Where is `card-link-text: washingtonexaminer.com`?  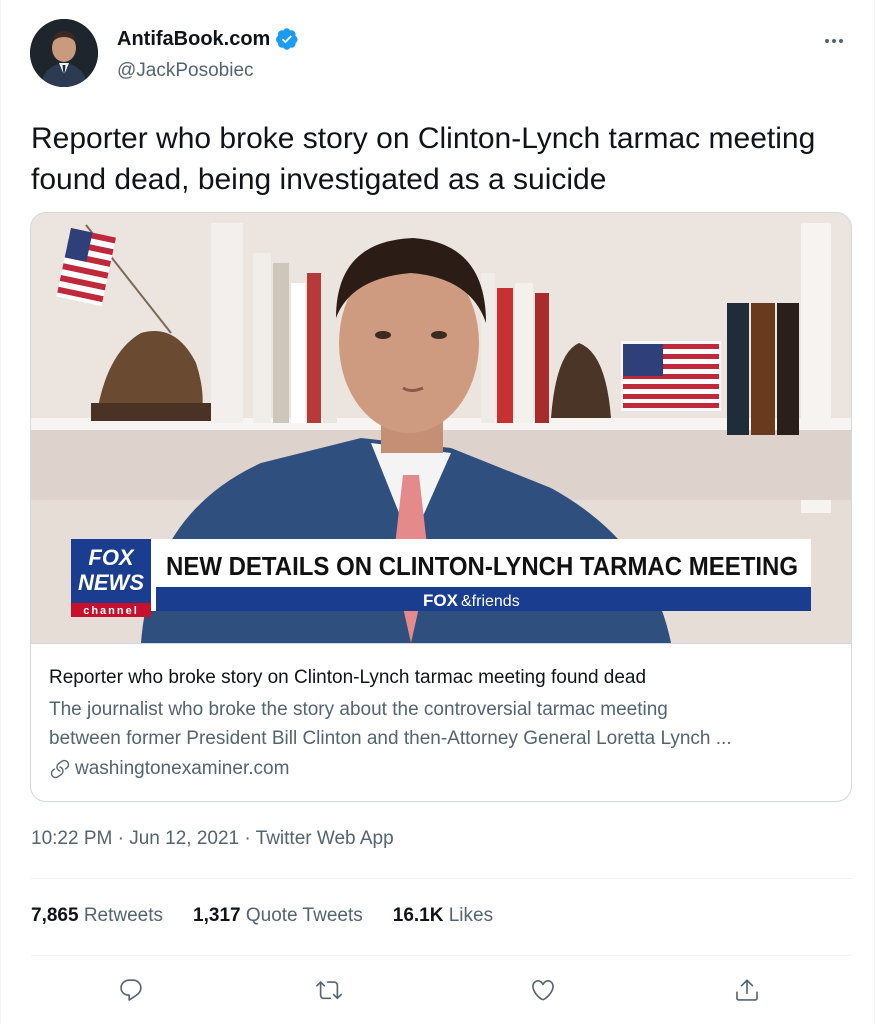
card-link-text: washingtonexaminer.com is located at coordinates (182, 769).